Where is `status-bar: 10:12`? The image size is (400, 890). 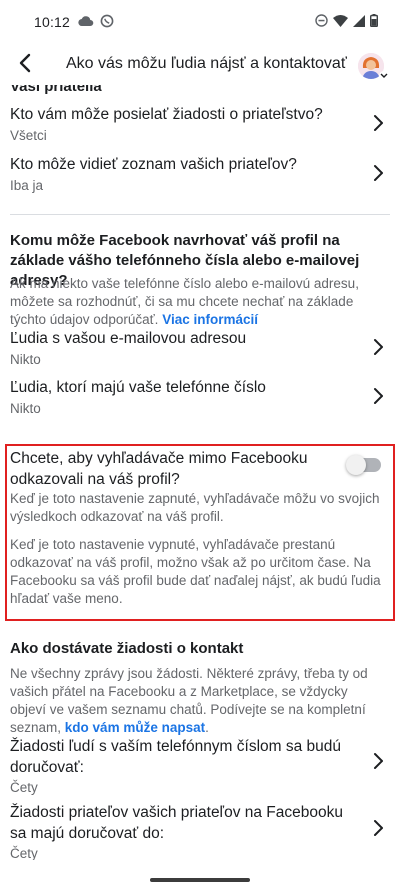
status-bar: 10:12 is located at coordinates (200, 22).